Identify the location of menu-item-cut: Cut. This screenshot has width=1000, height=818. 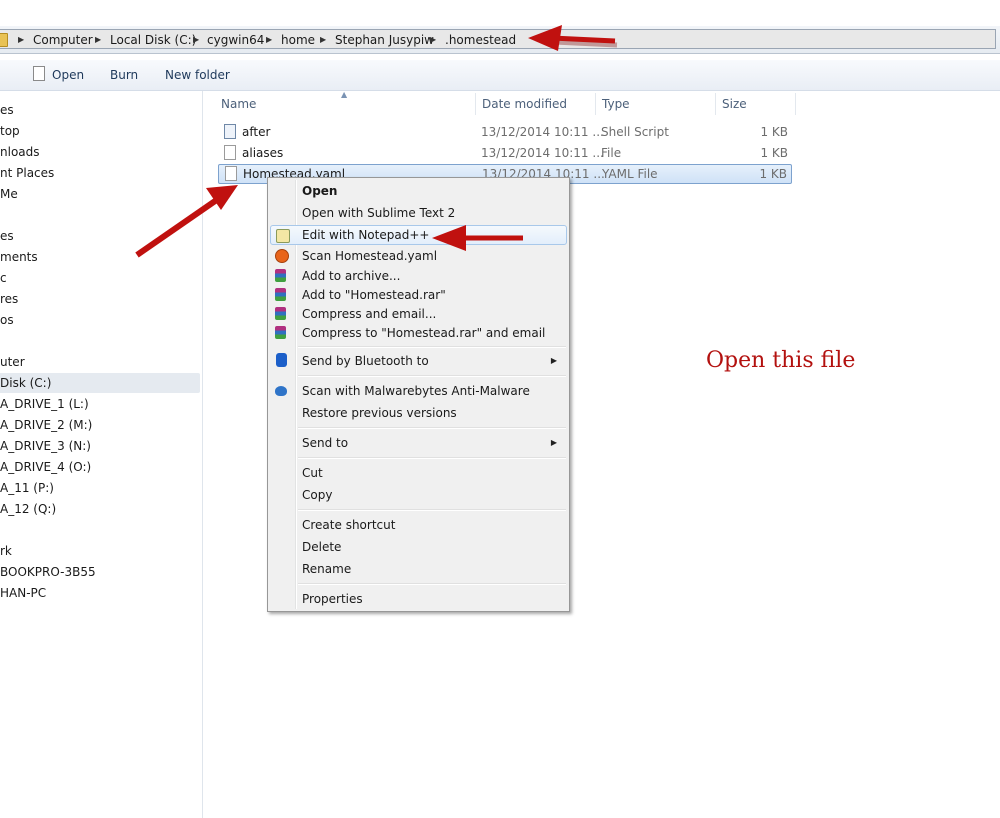
(418, 473).